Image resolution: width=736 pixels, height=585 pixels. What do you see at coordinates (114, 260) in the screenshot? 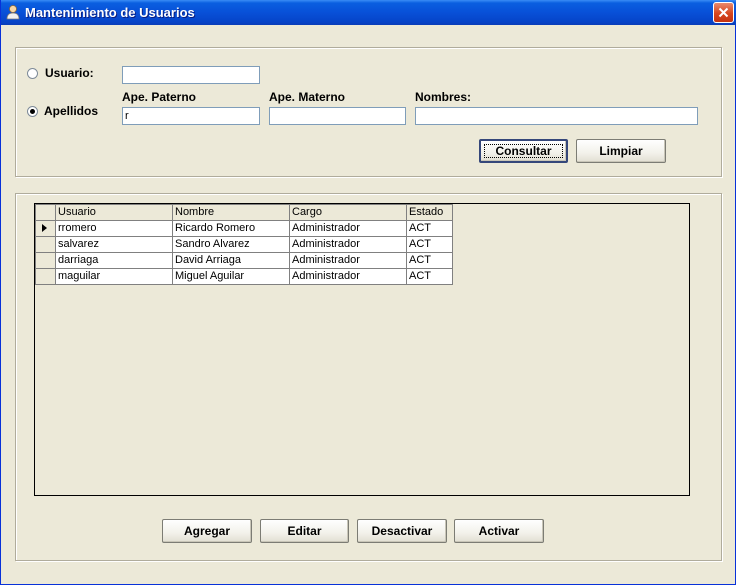
I see `cell-usuario: darriaga` at bounding box center [114, 260].